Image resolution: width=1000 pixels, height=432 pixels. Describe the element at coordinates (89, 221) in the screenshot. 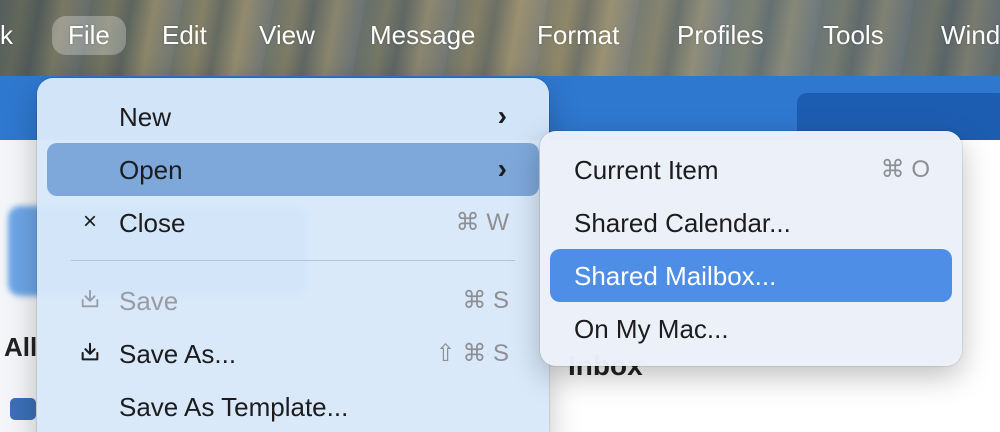

I see `close-icon: ×` at that location.